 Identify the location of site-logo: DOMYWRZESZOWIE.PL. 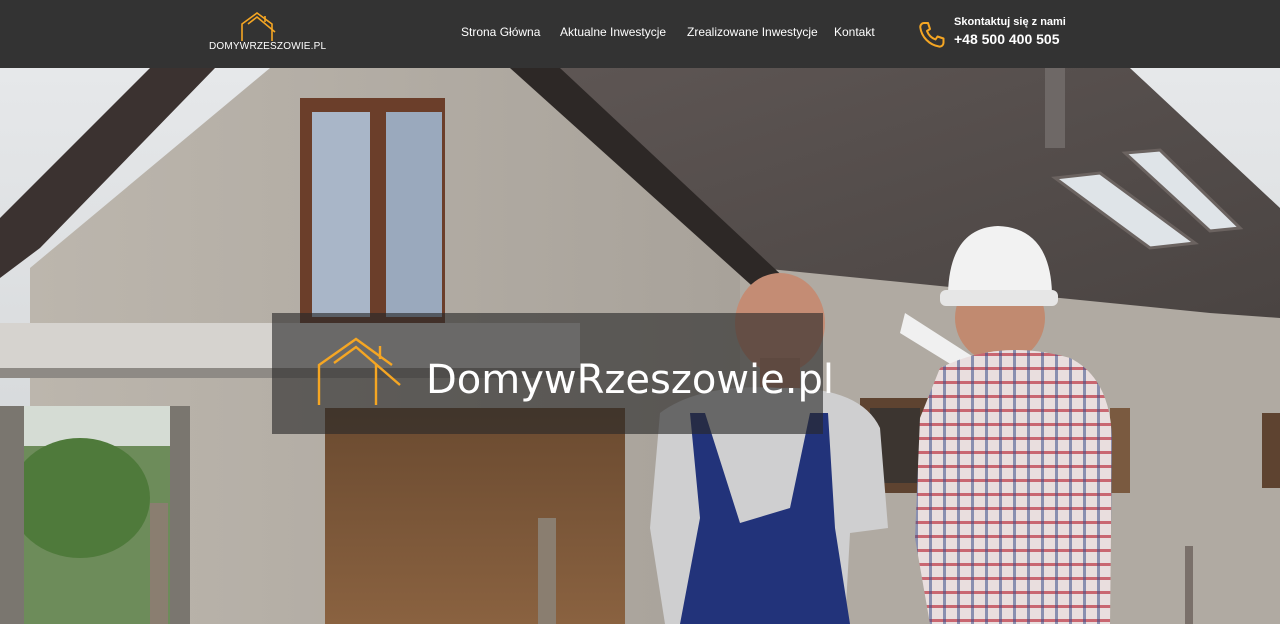
(267, 34).